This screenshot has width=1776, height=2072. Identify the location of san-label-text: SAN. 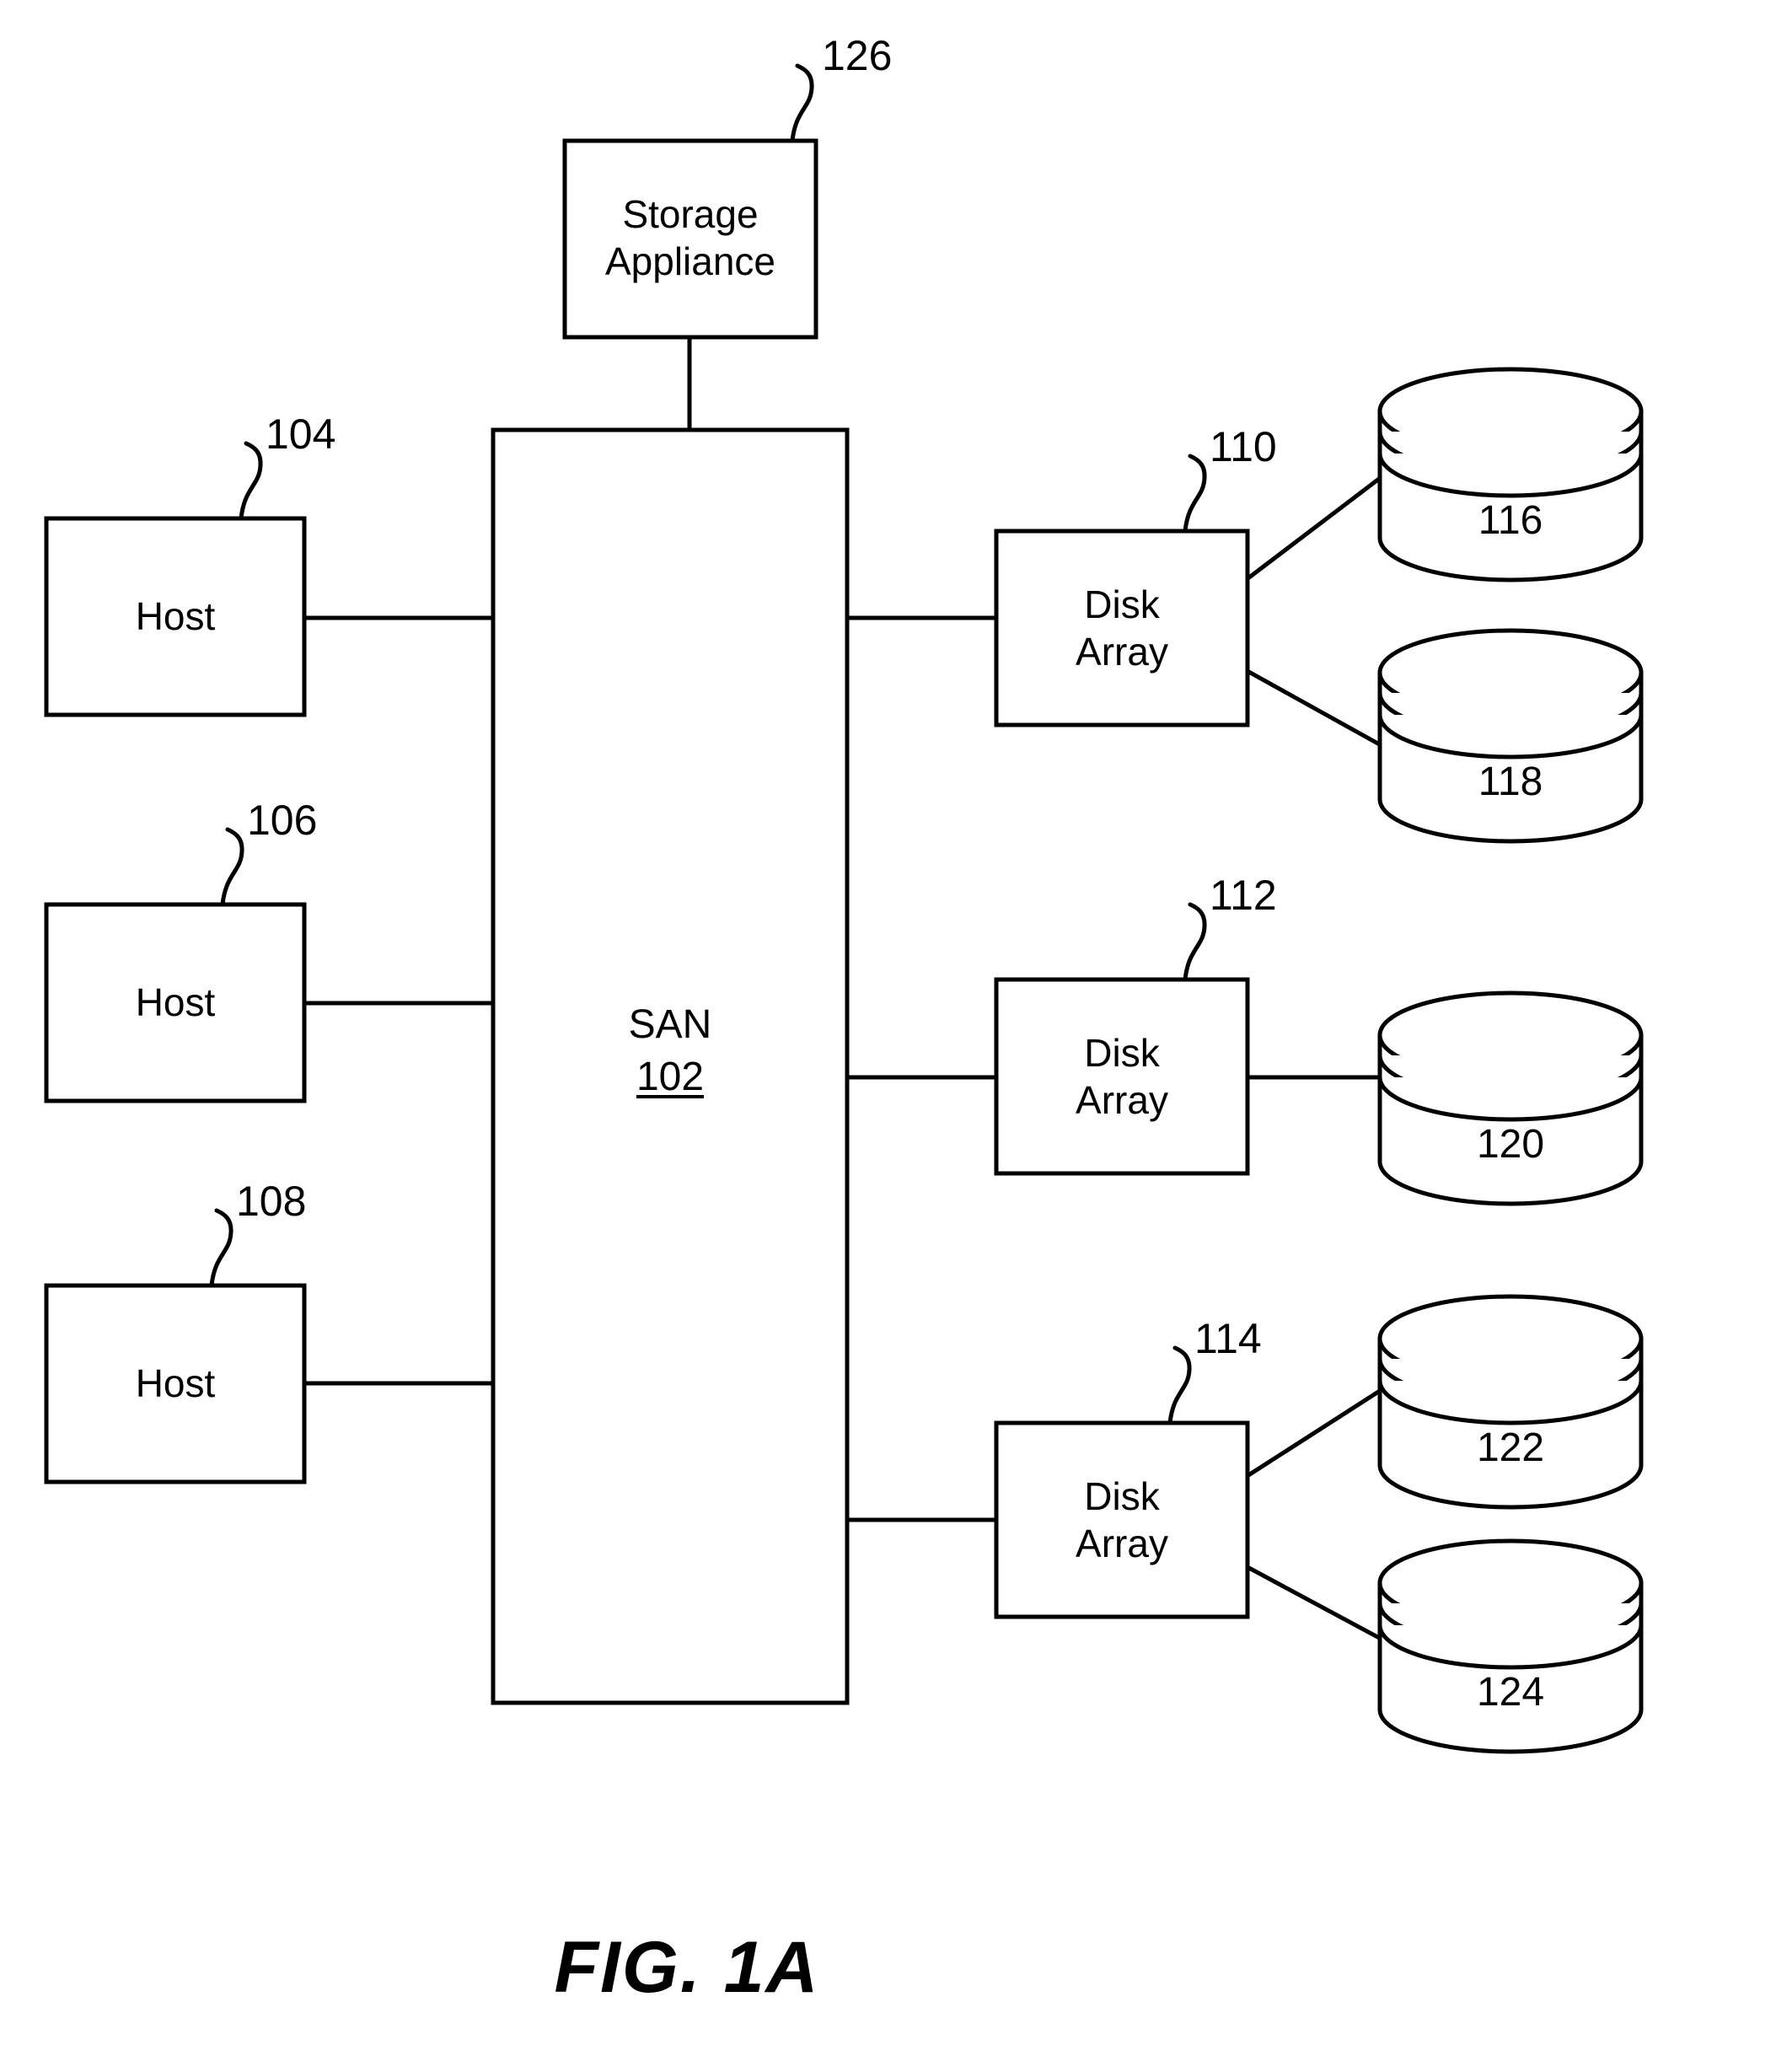
(670, 1024).